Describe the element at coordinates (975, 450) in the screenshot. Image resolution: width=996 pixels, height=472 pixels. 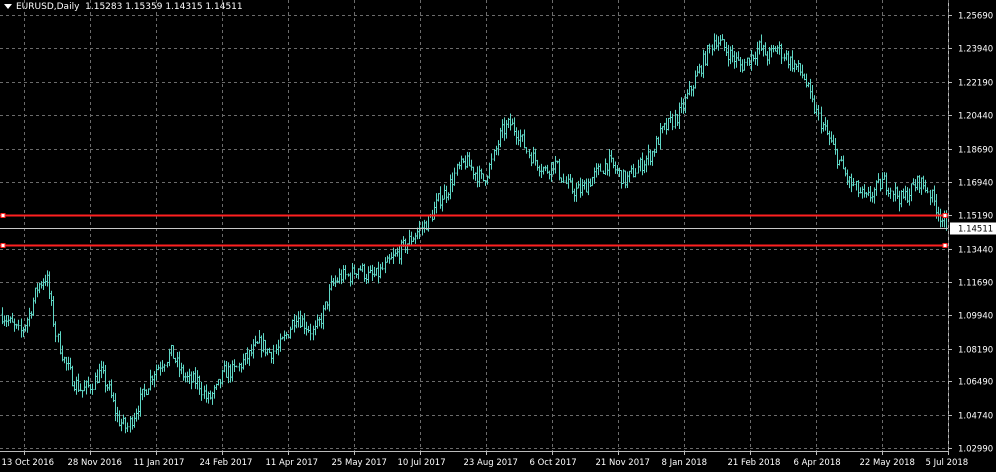
I see `y-tick-label: 1.02990` at that location.